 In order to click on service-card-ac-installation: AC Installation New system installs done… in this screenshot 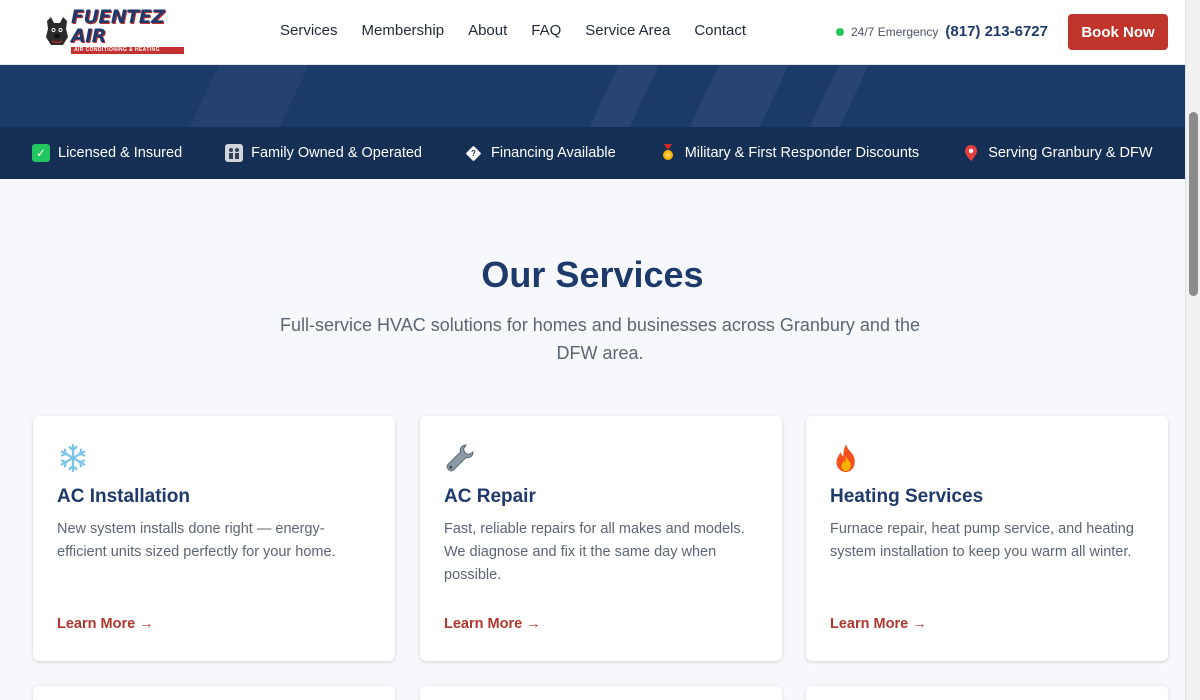, I will do `click(214, 538)`.